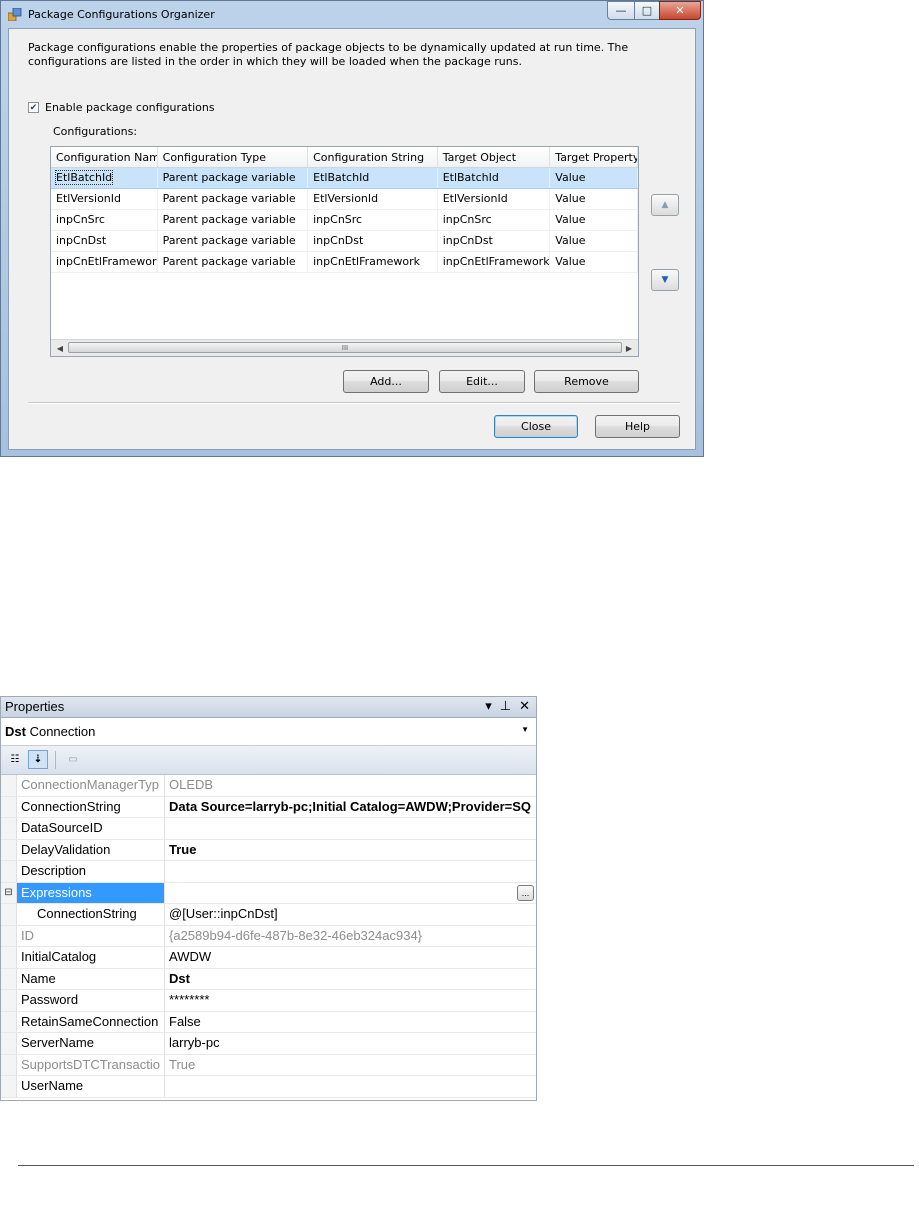 Image resolution: width=919 pixels, height=1211 pixels. I want to click on property-value: ********, so click(350, 1000).